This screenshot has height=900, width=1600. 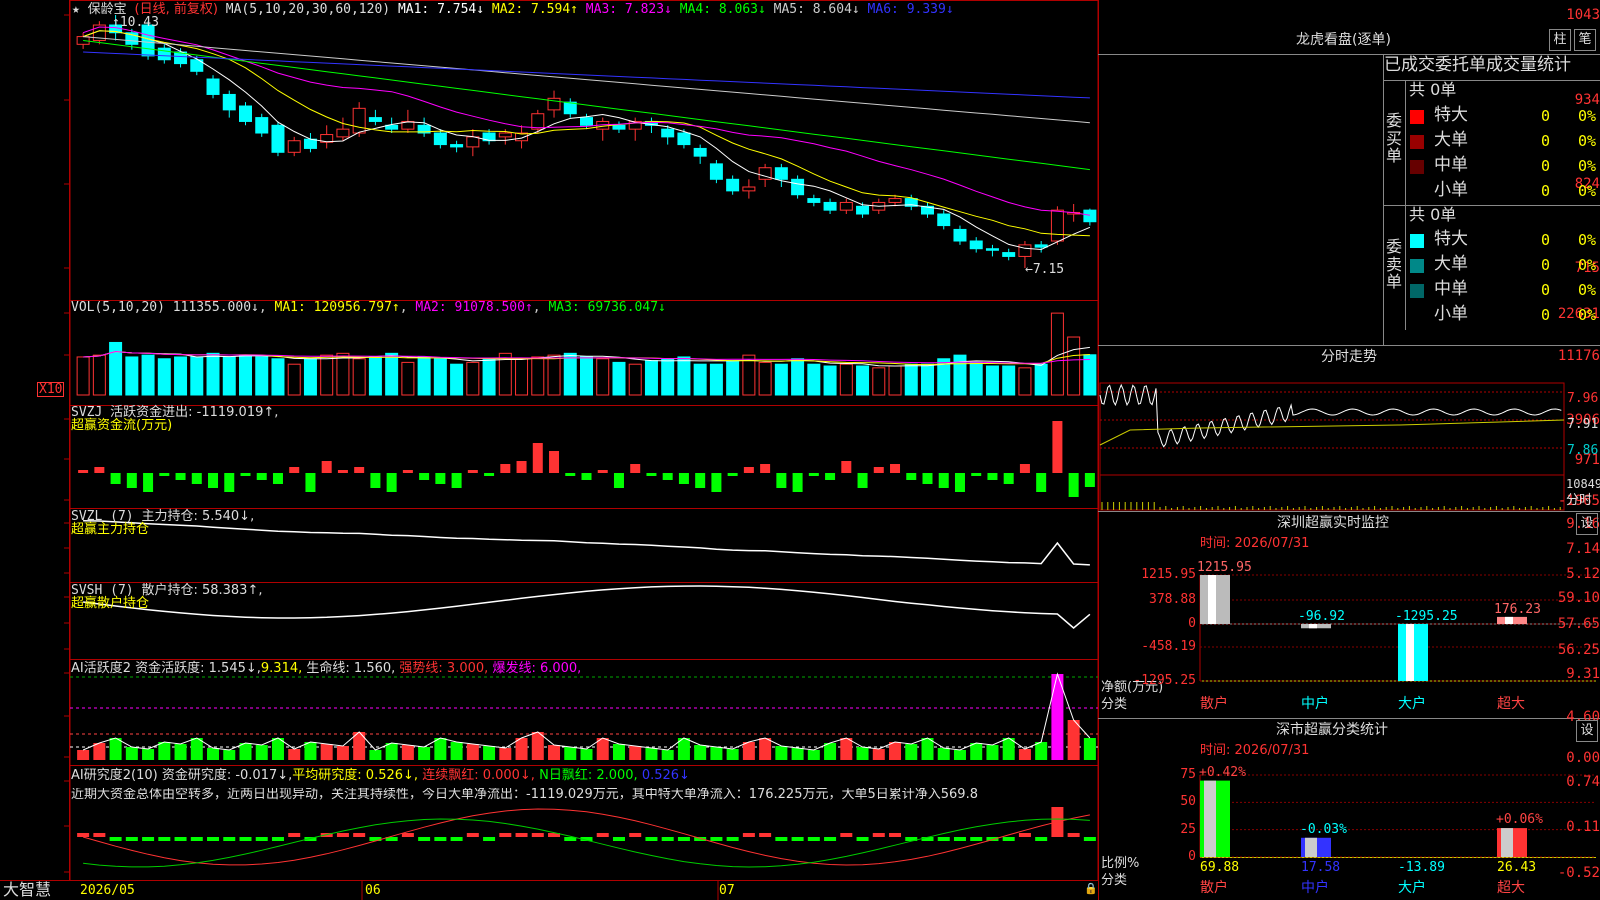 What do you see at coordinates (718, 9) in the screenshot?
I see `ma-label-4: MA4: 8.063↓` at bounding box center [718, 9].